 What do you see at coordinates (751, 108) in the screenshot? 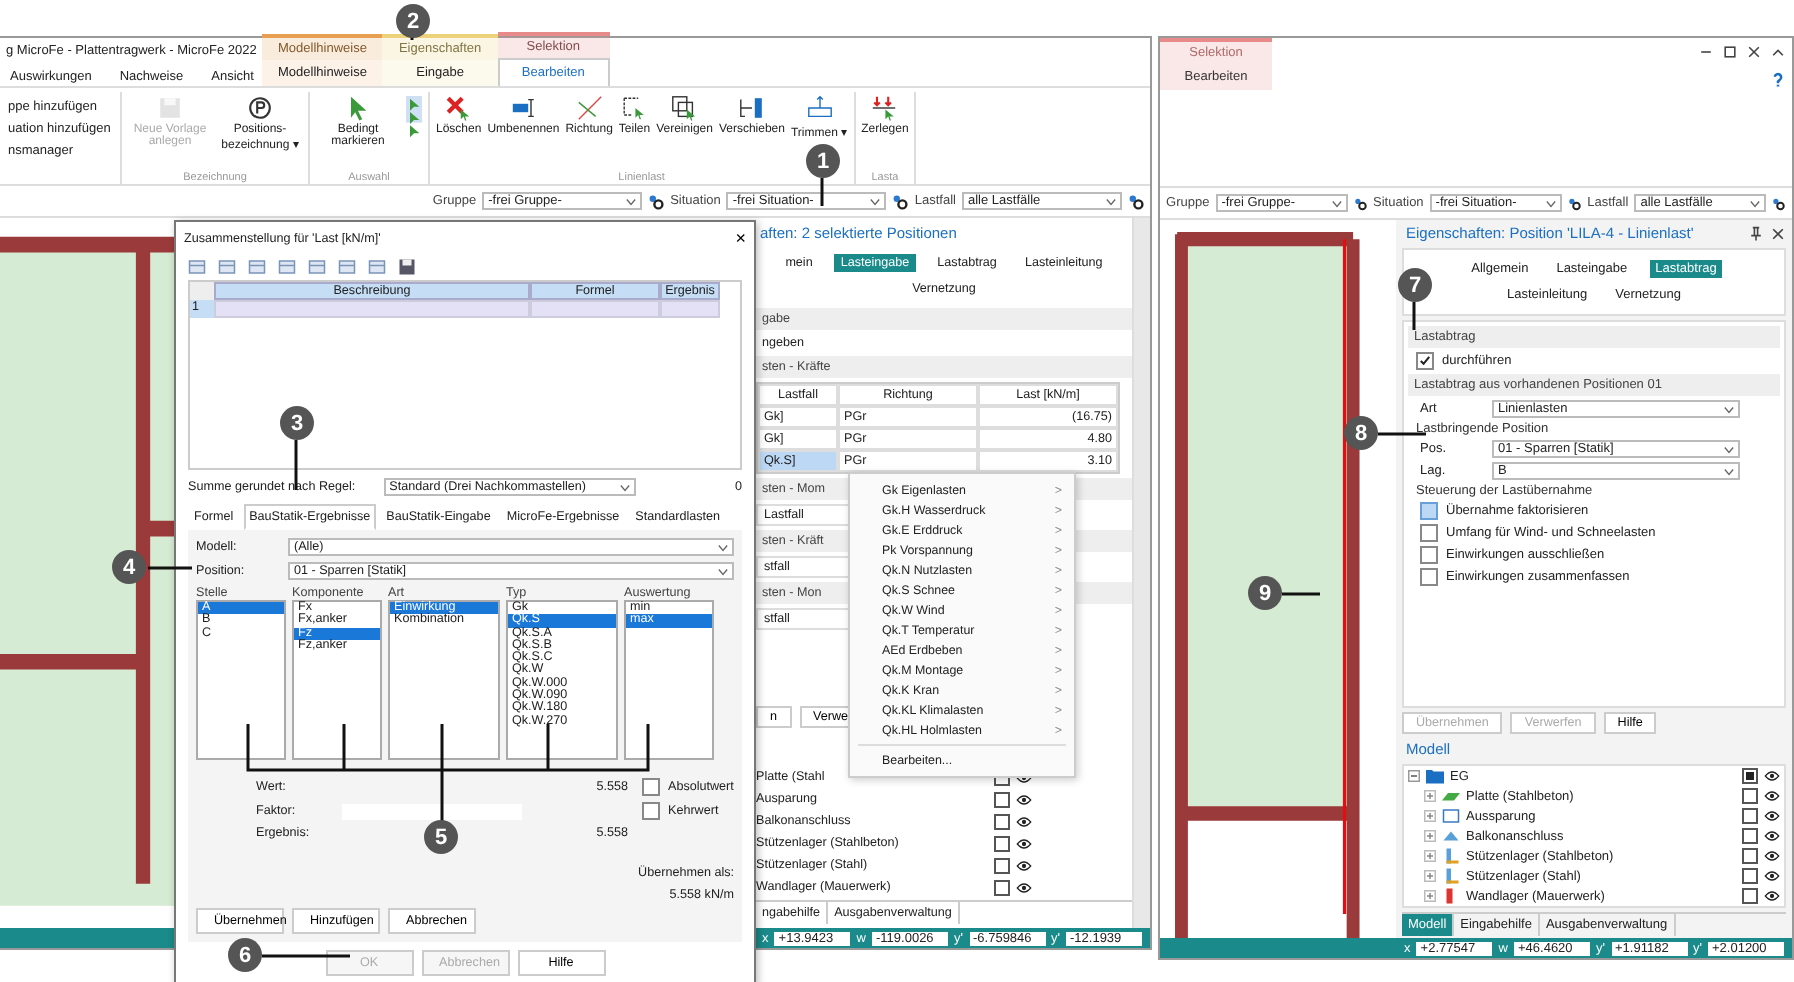
I see `move-icon` at bounding box center [751, 108].